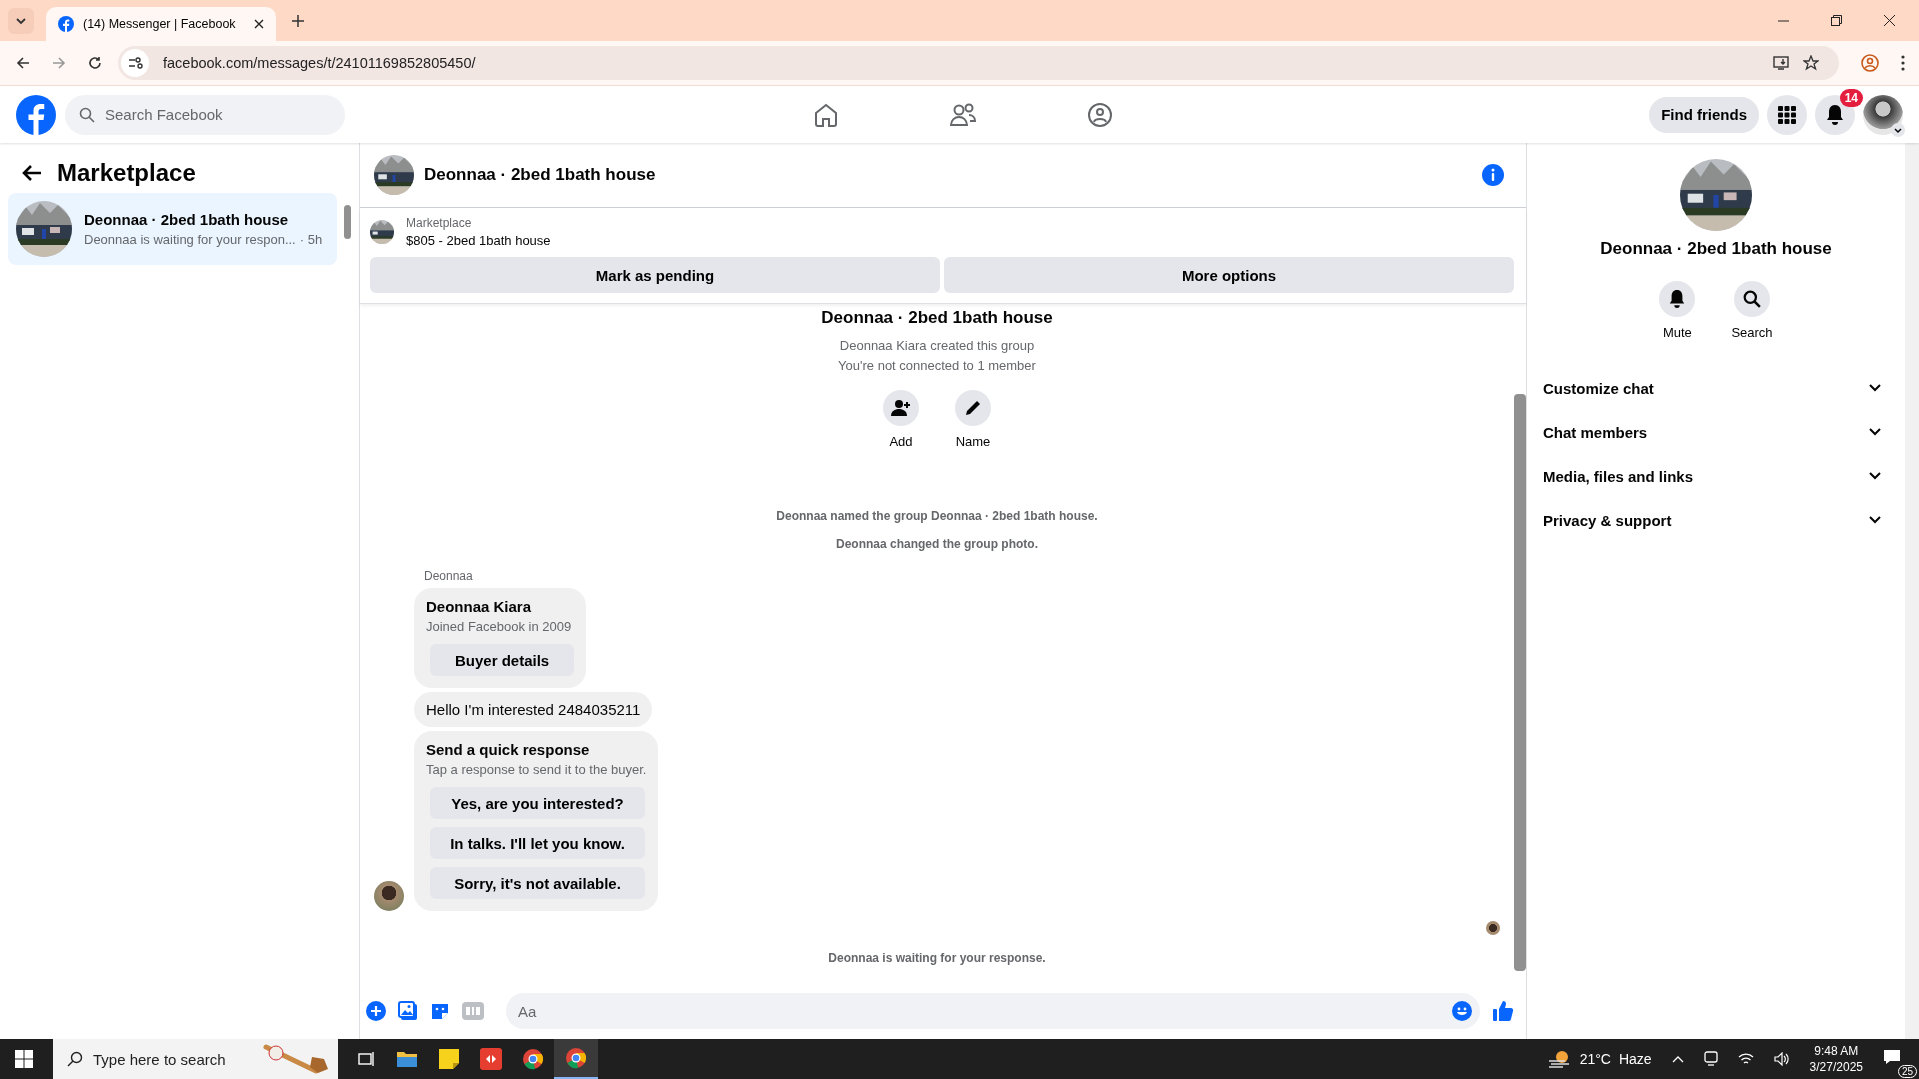  Describe the element at coordinates (978, 63) in the screenshot. I see `address-field: facebook.com/messages/t/24101169852805450/` at that location.